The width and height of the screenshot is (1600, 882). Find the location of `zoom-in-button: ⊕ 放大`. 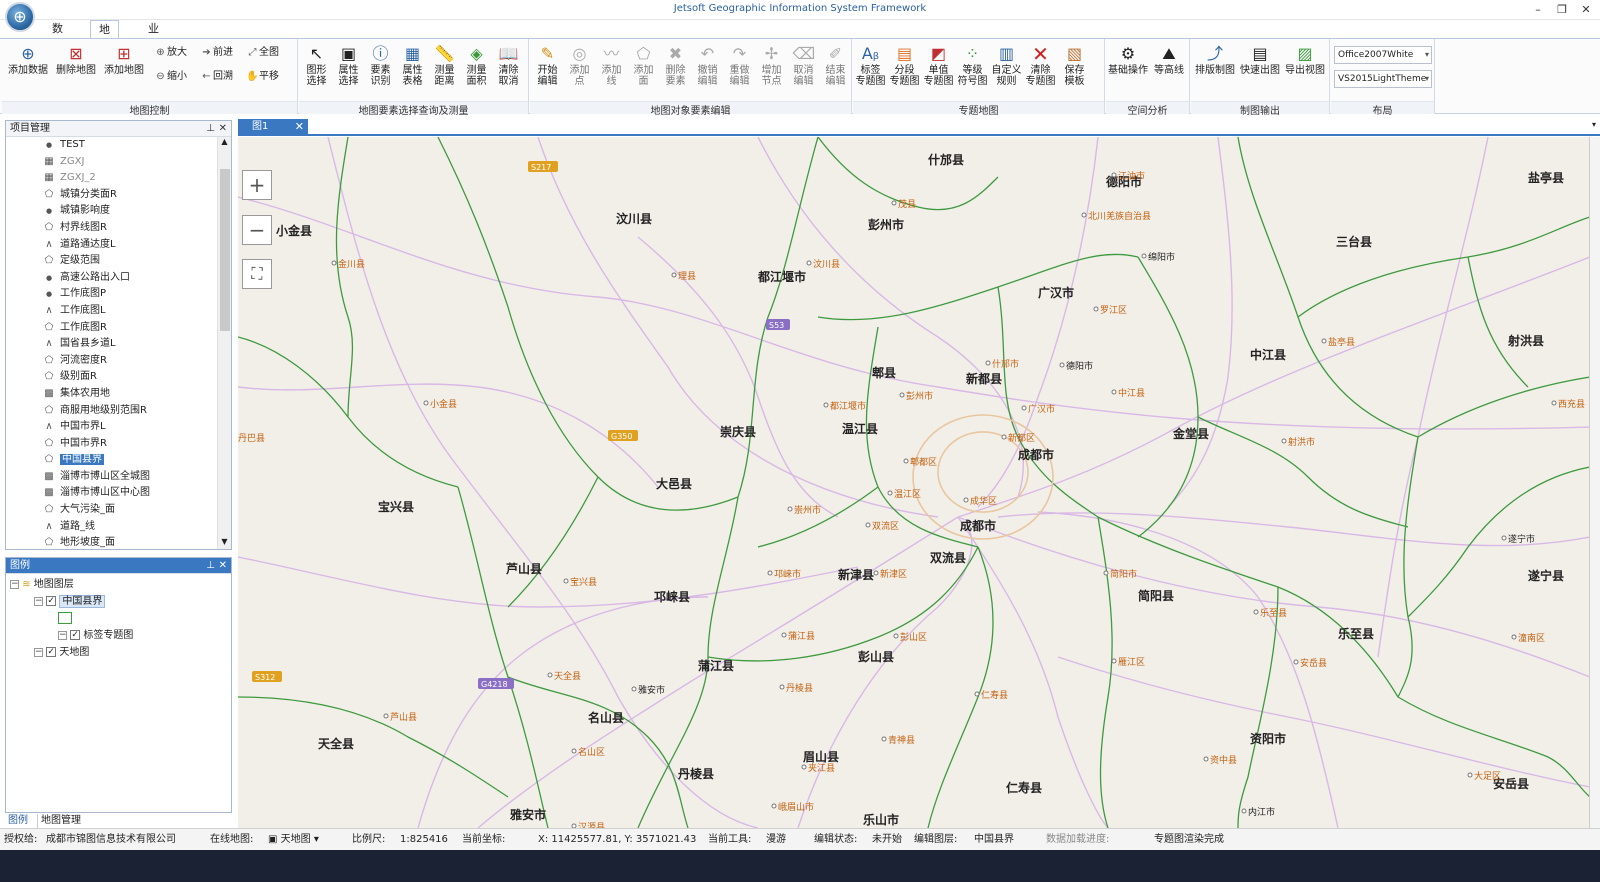

zoom-in-button: ⊕ 放大 is located at coordinates (170, 53).